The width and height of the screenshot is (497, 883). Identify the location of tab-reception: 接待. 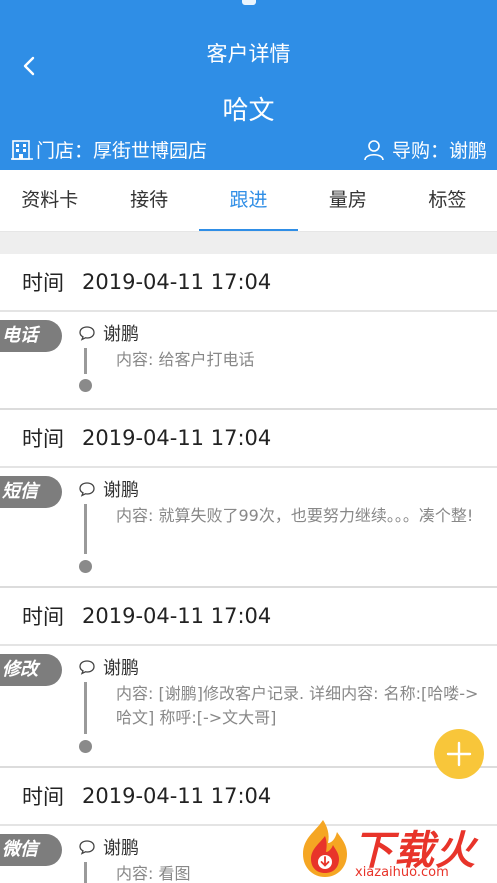
(148, 200).